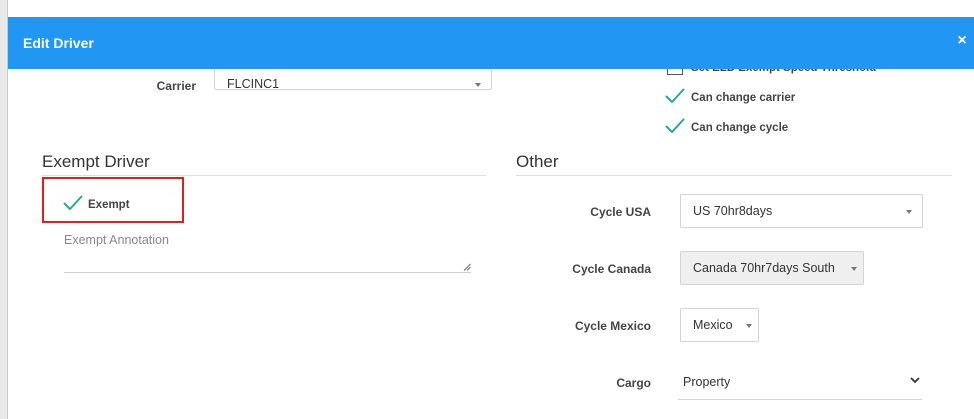 This screenshot has height=419, width=974. What do you see at coordinates (707, 382) in the screenshot?
I see `cargo-value: Property` at bounding box center [707, 382].